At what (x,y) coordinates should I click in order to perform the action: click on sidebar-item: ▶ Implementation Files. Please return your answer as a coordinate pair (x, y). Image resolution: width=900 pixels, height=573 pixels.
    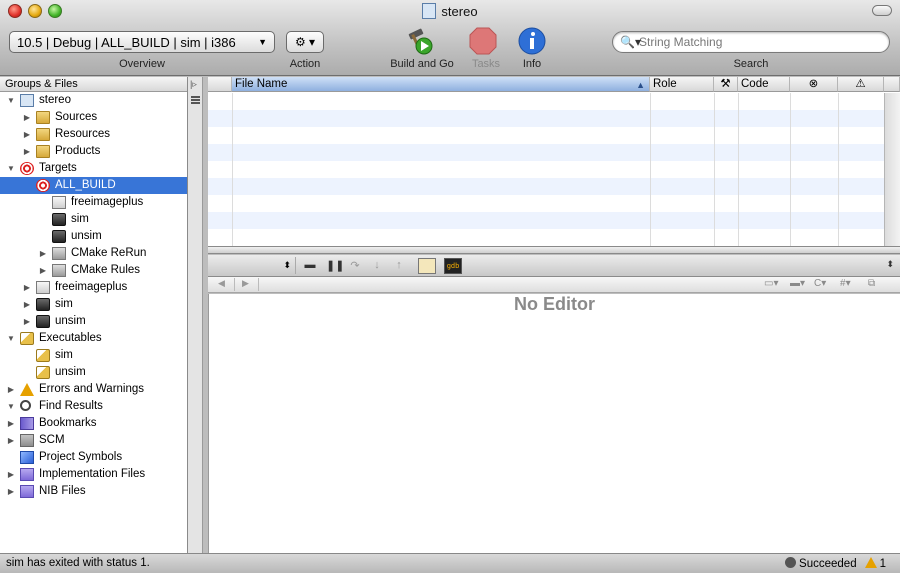
    Looking at the image, I should click on (93, 474).